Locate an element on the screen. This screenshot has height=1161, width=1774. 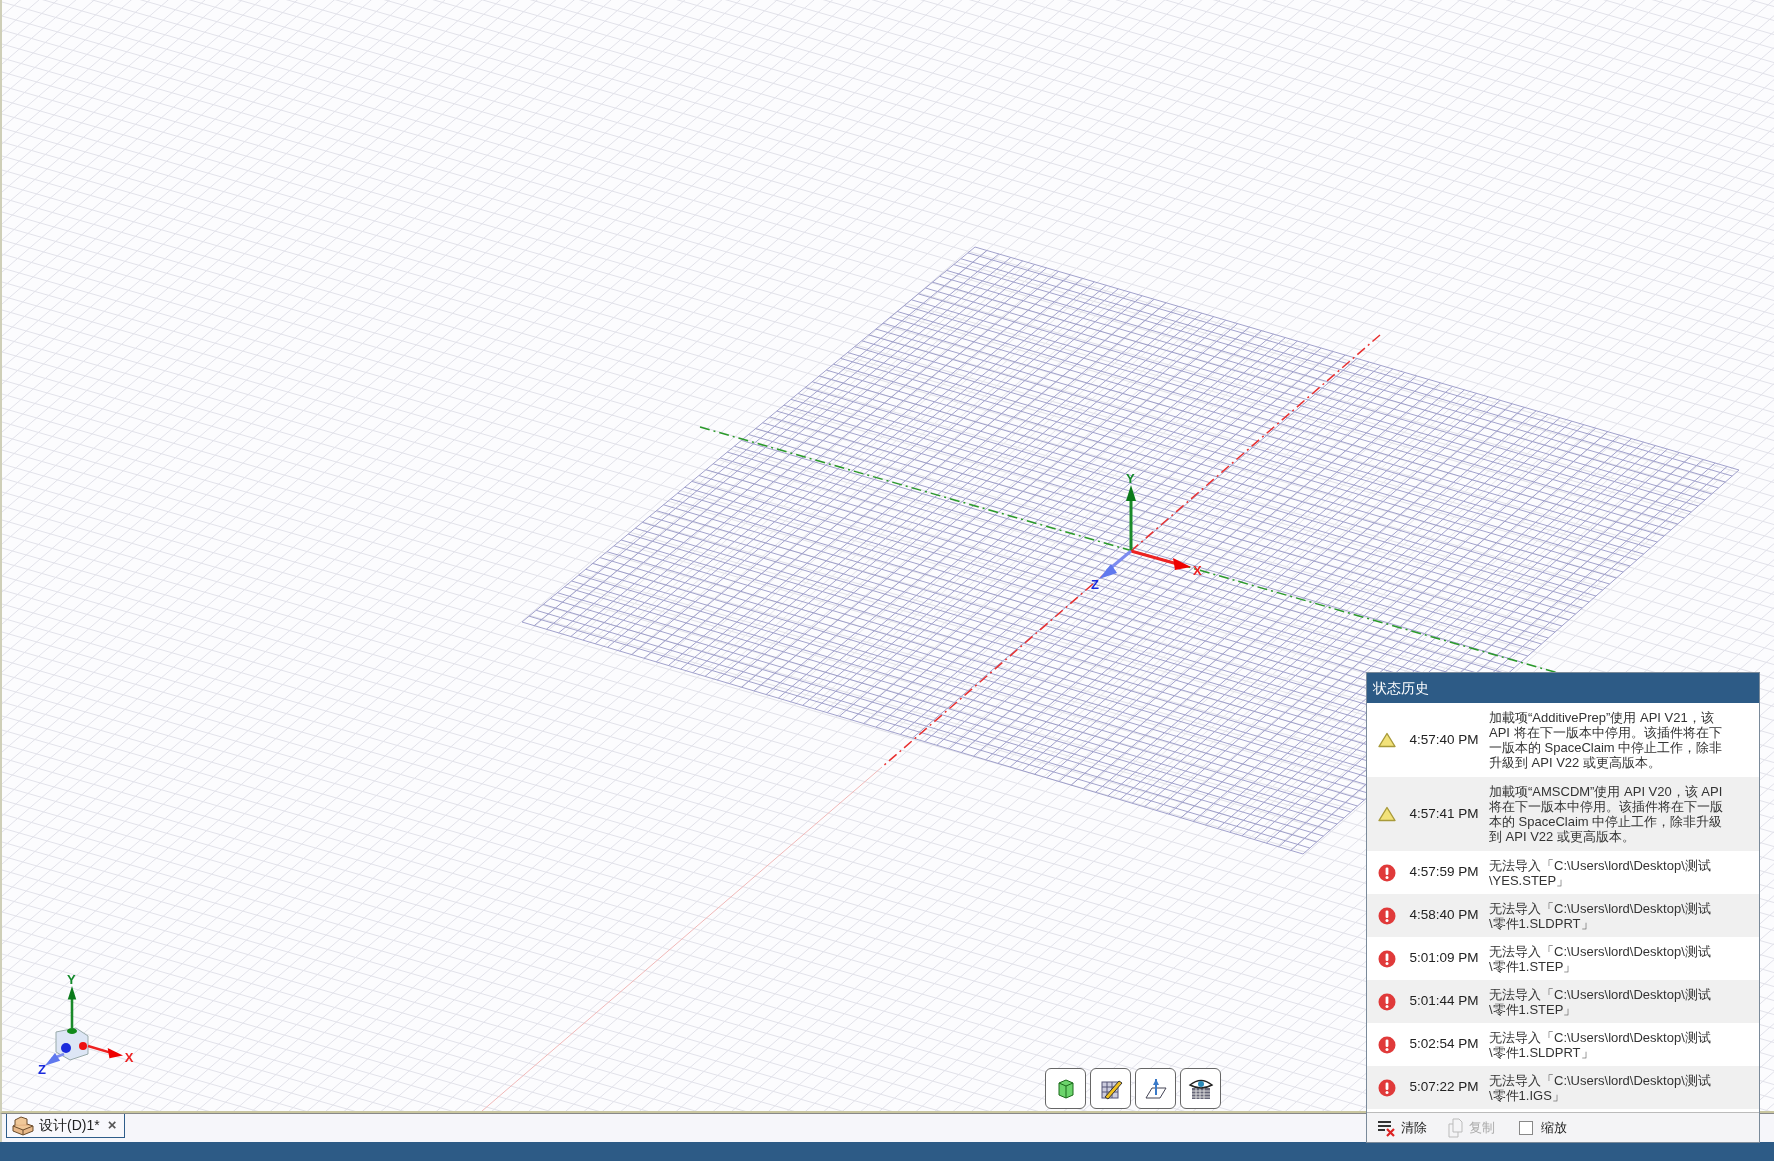
plane-arrow-icon is located at coordinates (1155, 1088).